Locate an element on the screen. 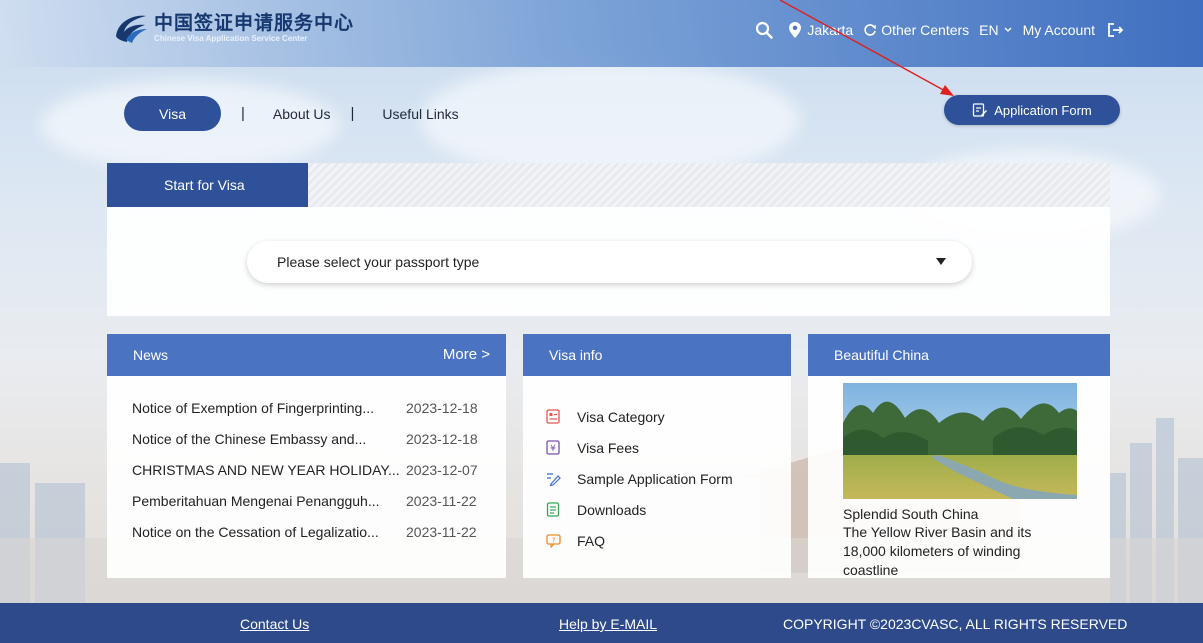  contact-us-link: Contact Us is located at coordinates (274, 624).